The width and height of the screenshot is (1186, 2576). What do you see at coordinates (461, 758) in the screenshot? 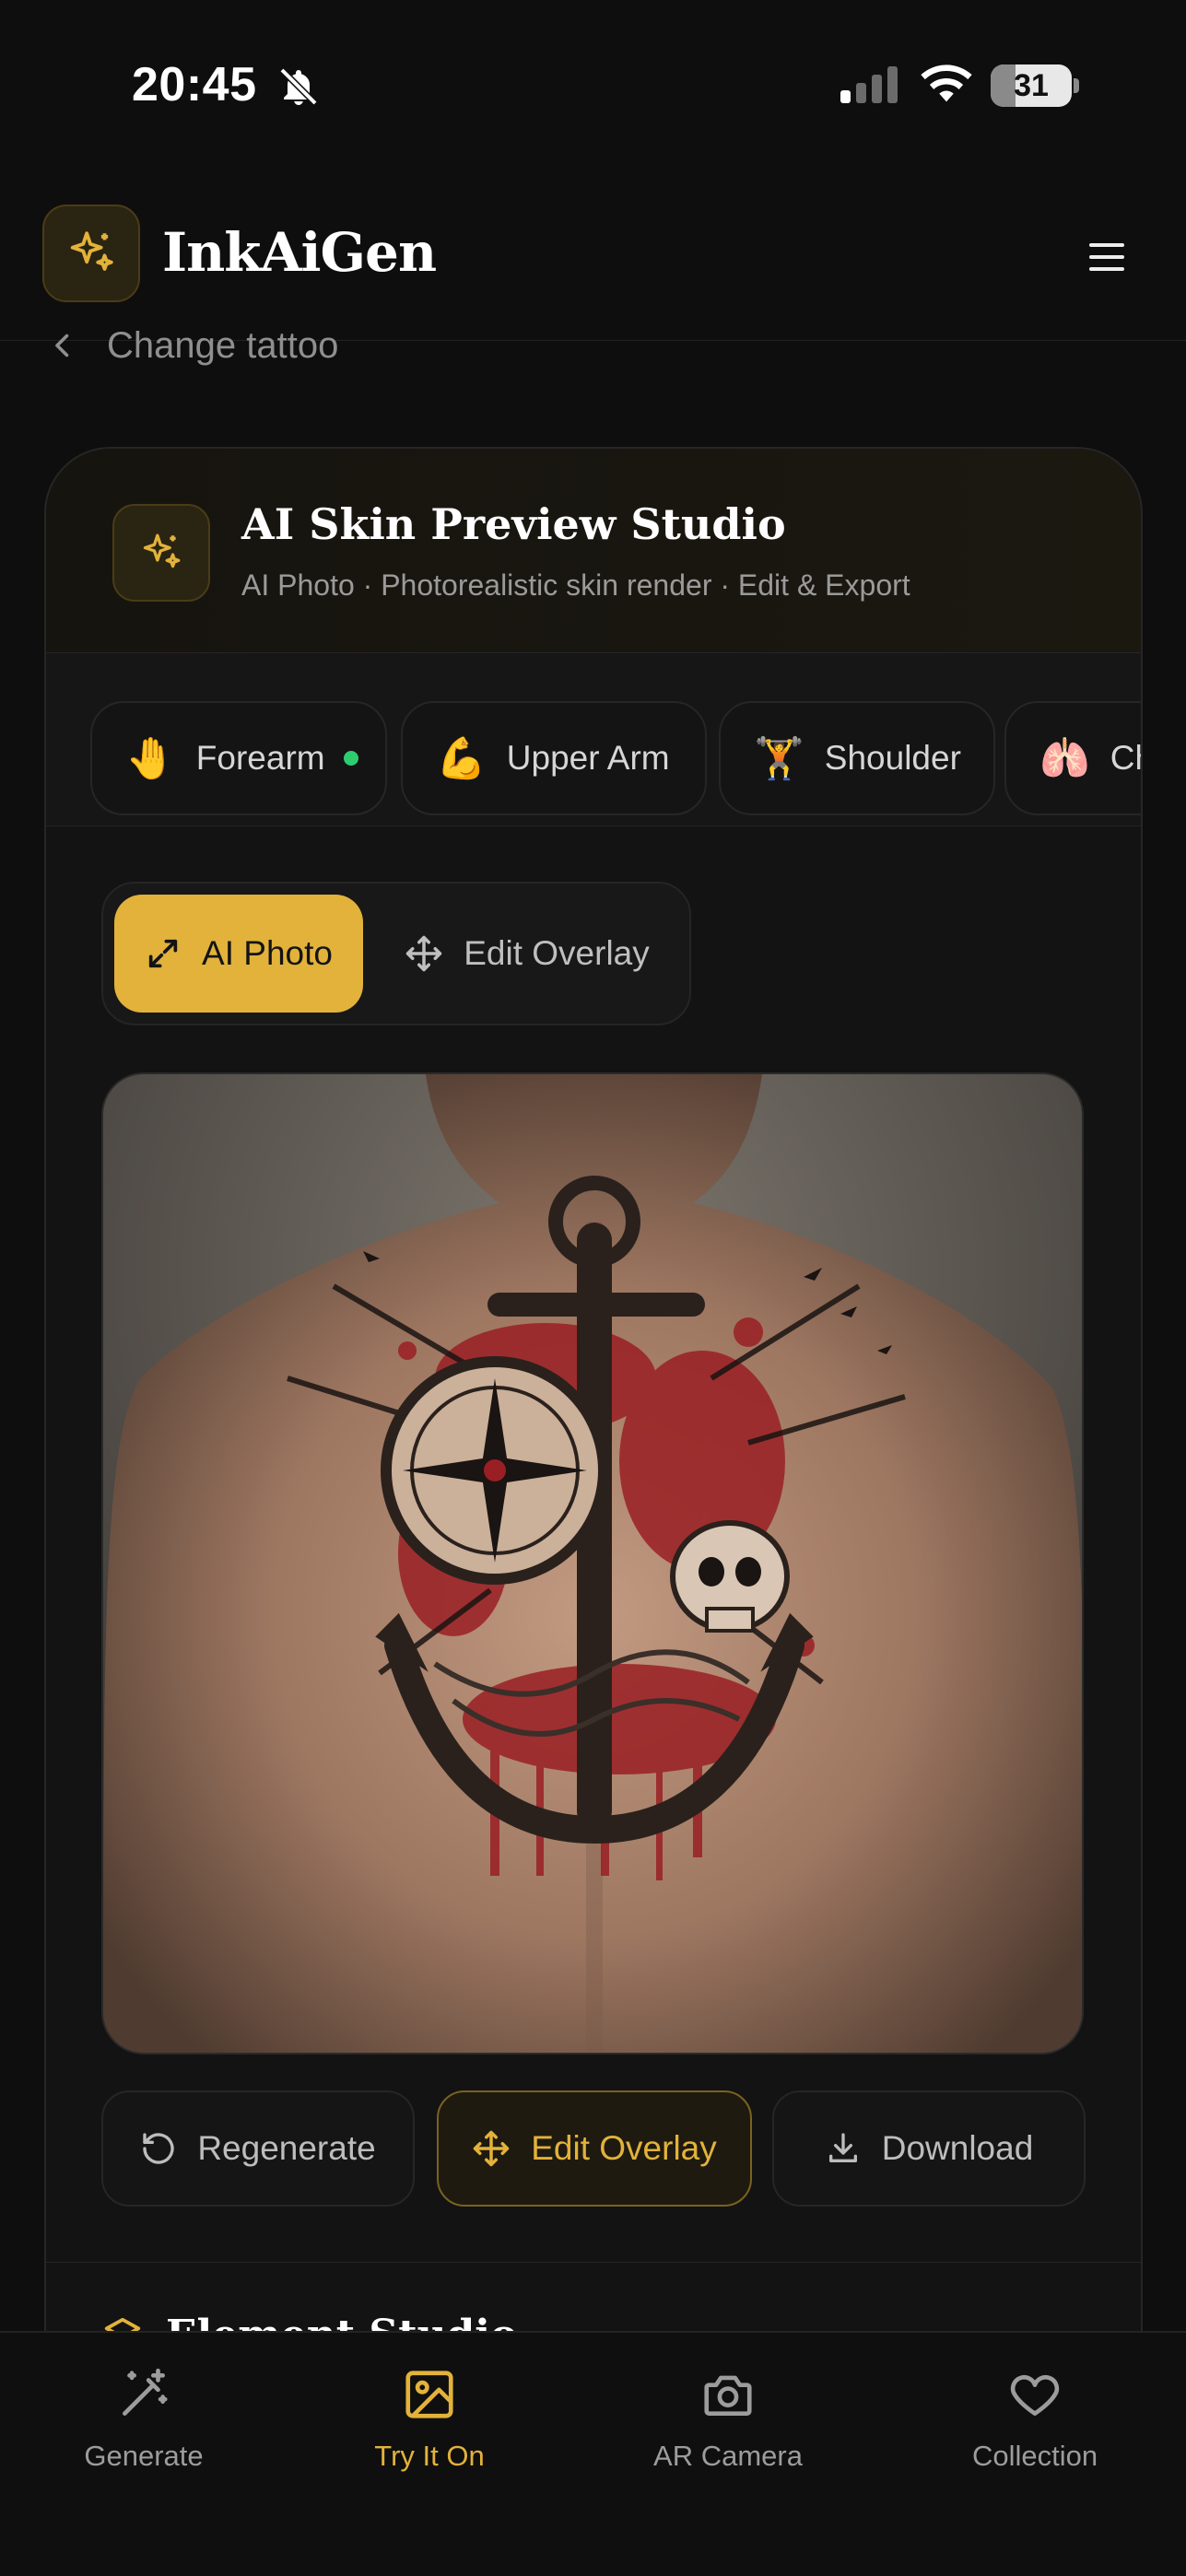
I see `flexed-bicep-icon: 💪` at bounding box center [461, 758].